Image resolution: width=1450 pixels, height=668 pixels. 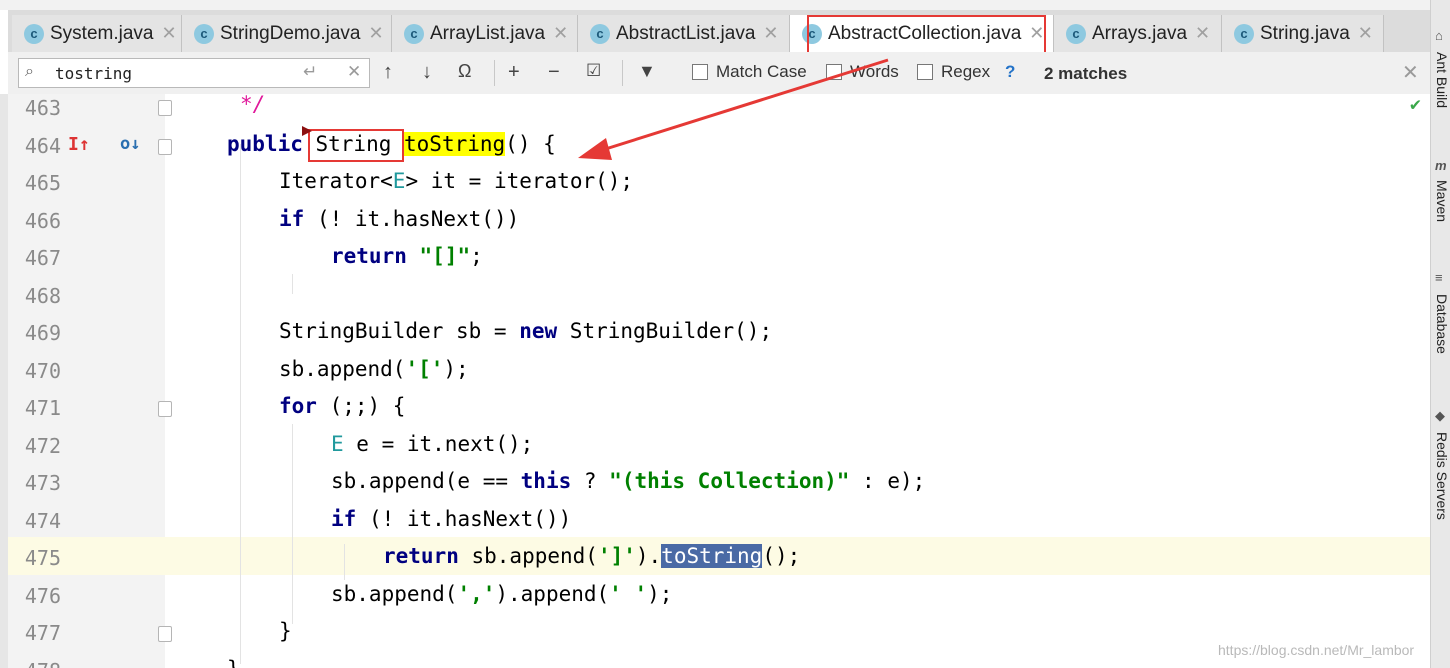 I want to click on overridden-icon: o↓, so click(x=130, y=144).